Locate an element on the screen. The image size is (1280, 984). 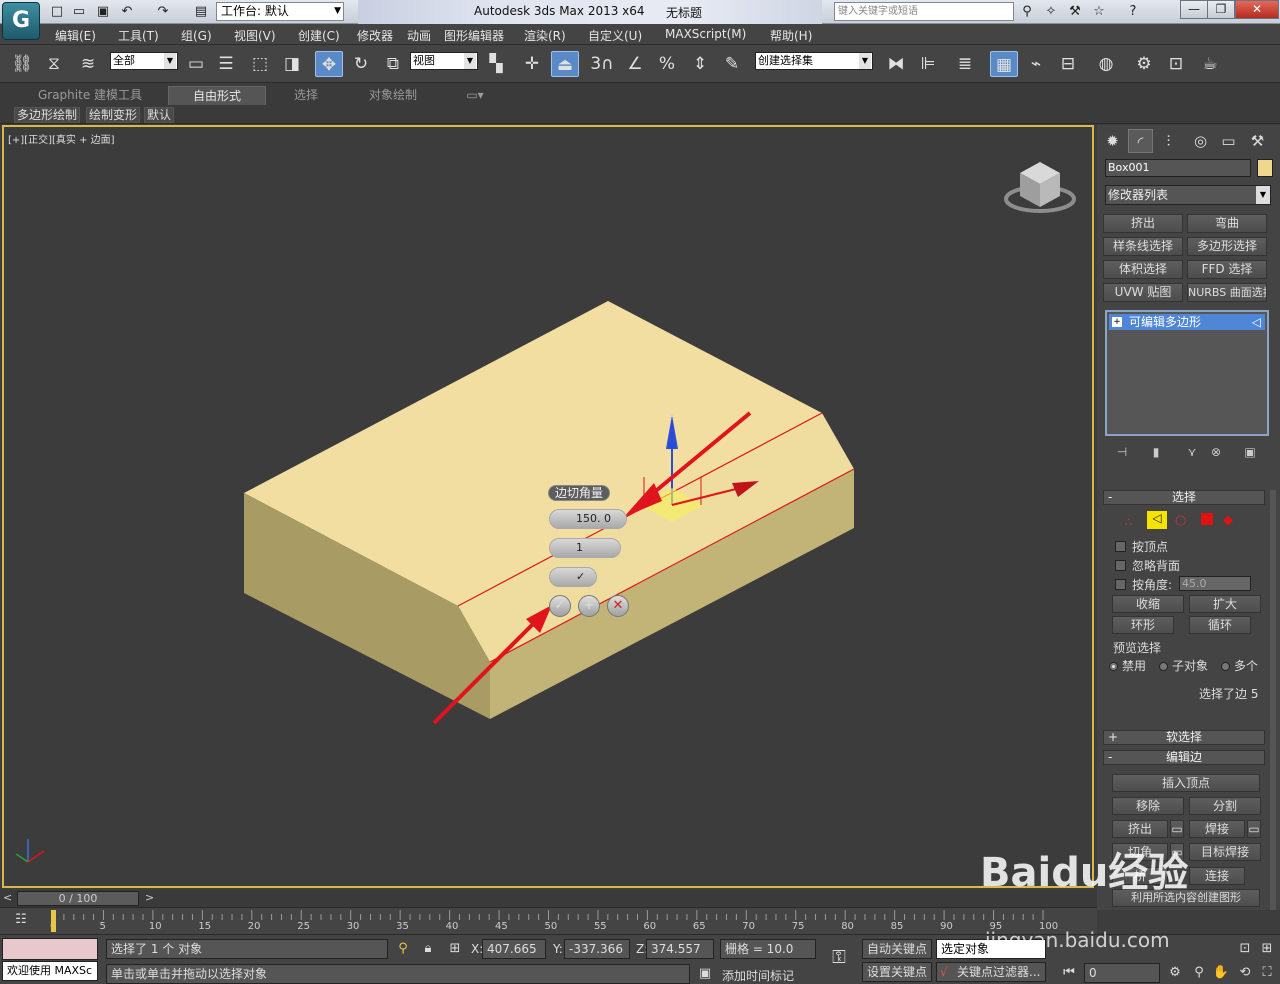
selection-rollout-header: - 选择 is located at coordinates (1184, 497).